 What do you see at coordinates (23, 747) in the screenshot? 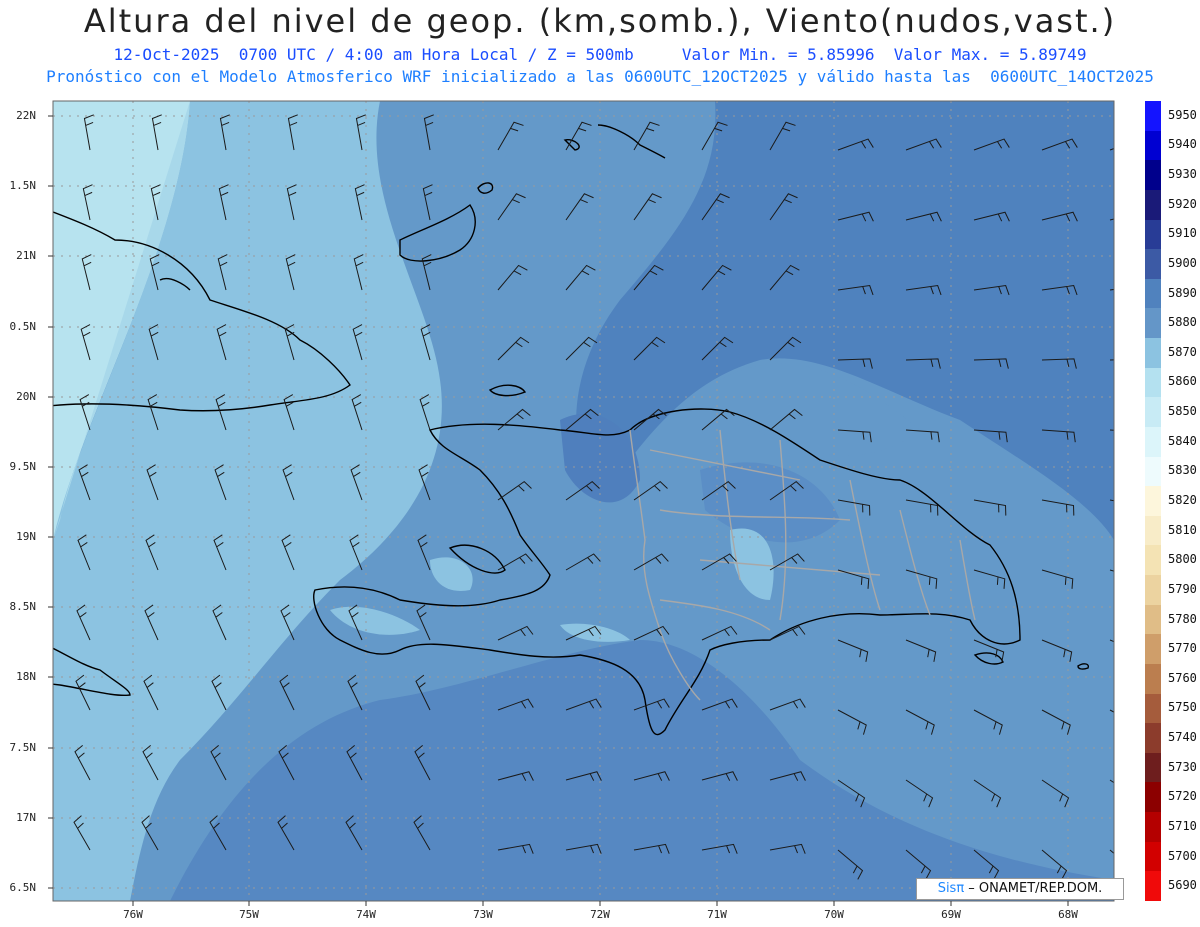
I see `lat-label: 7.5N` at bounding box center [23, 747].